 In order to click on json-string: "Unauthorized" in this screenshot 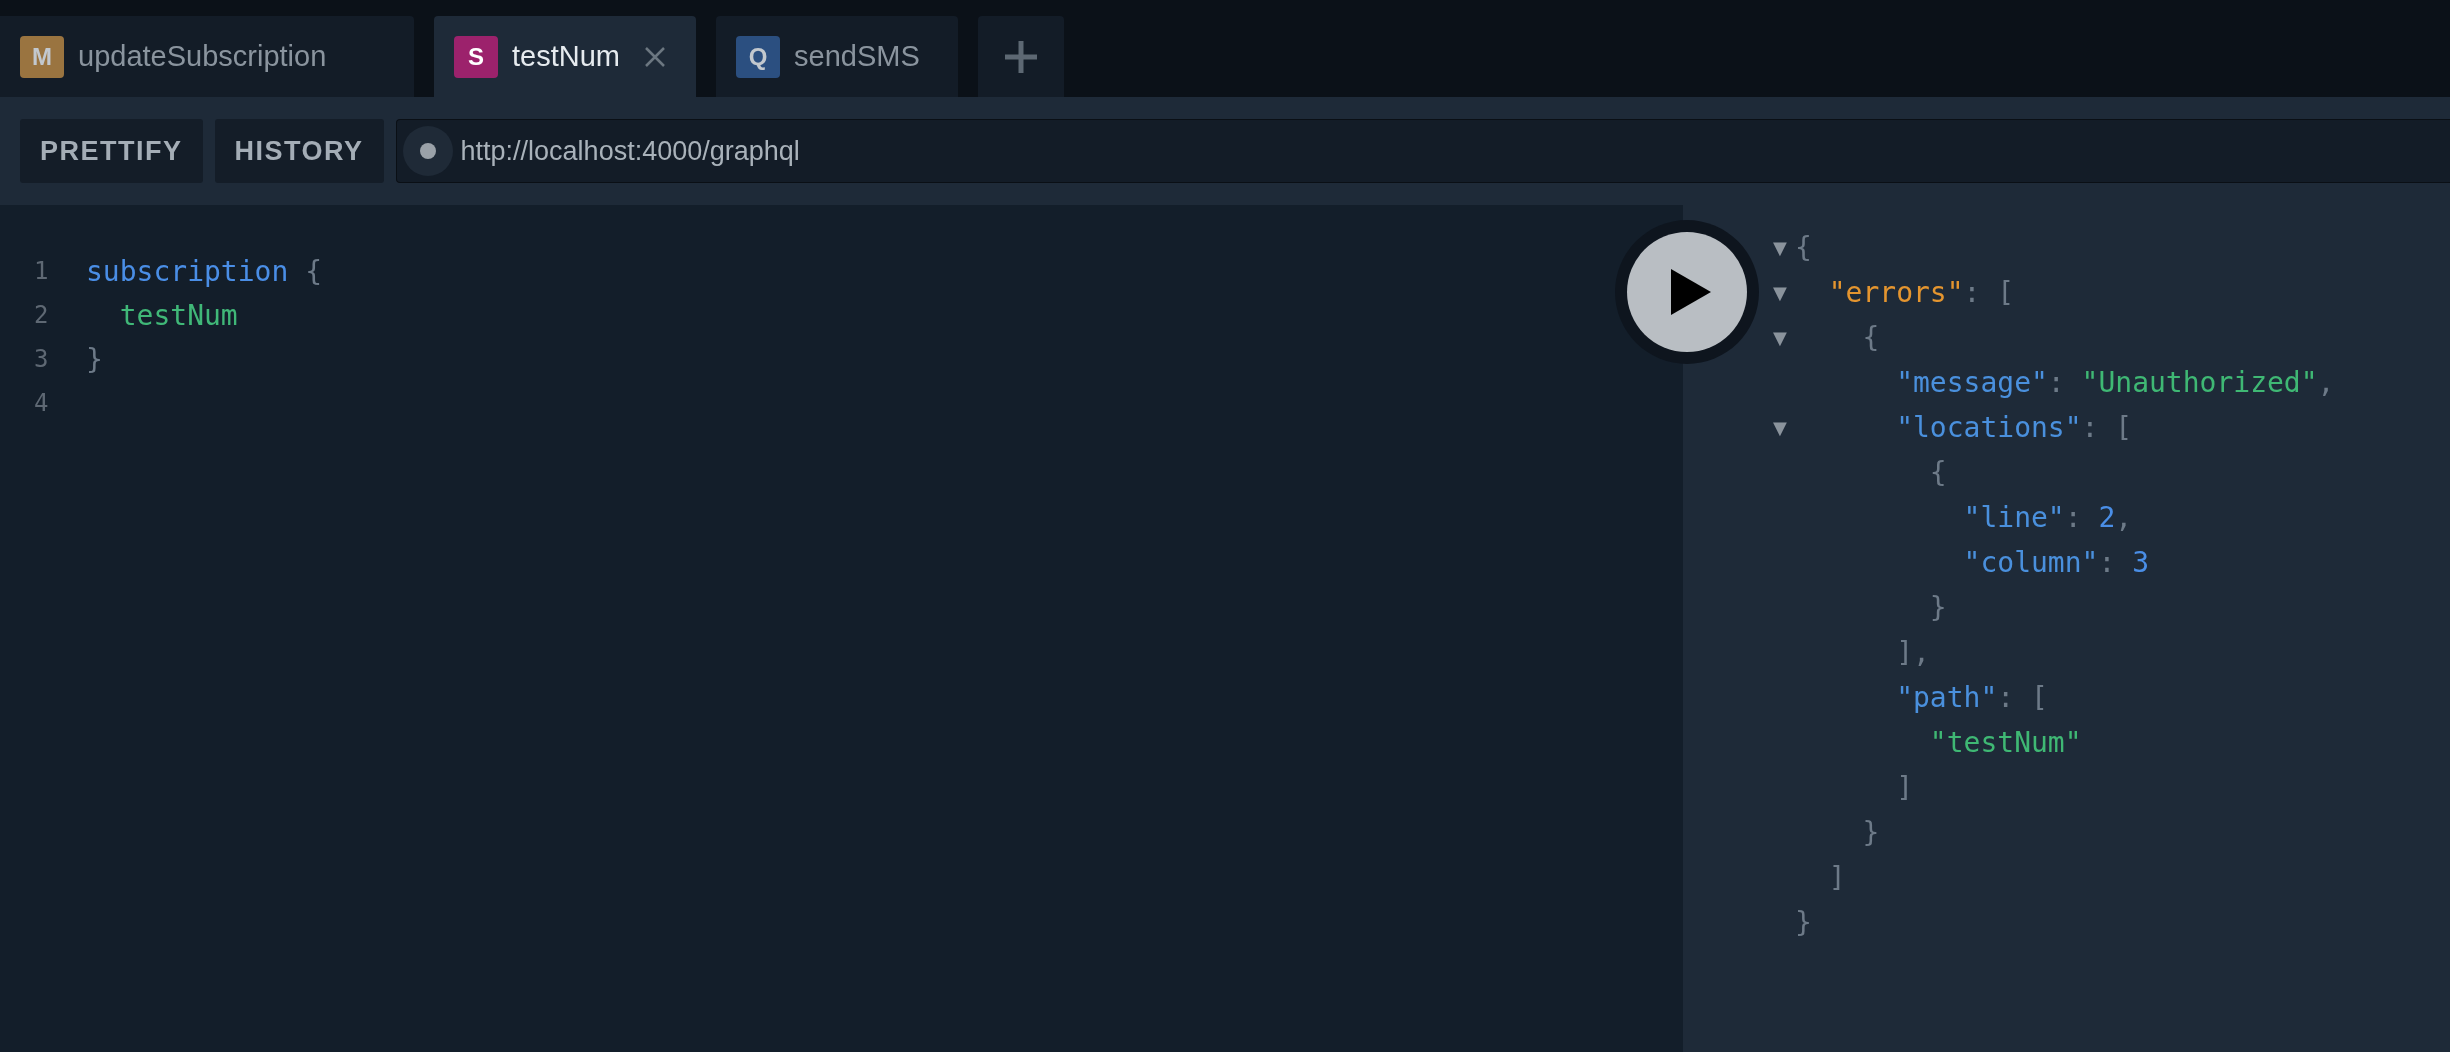, I will do `click(2199, 382)`.